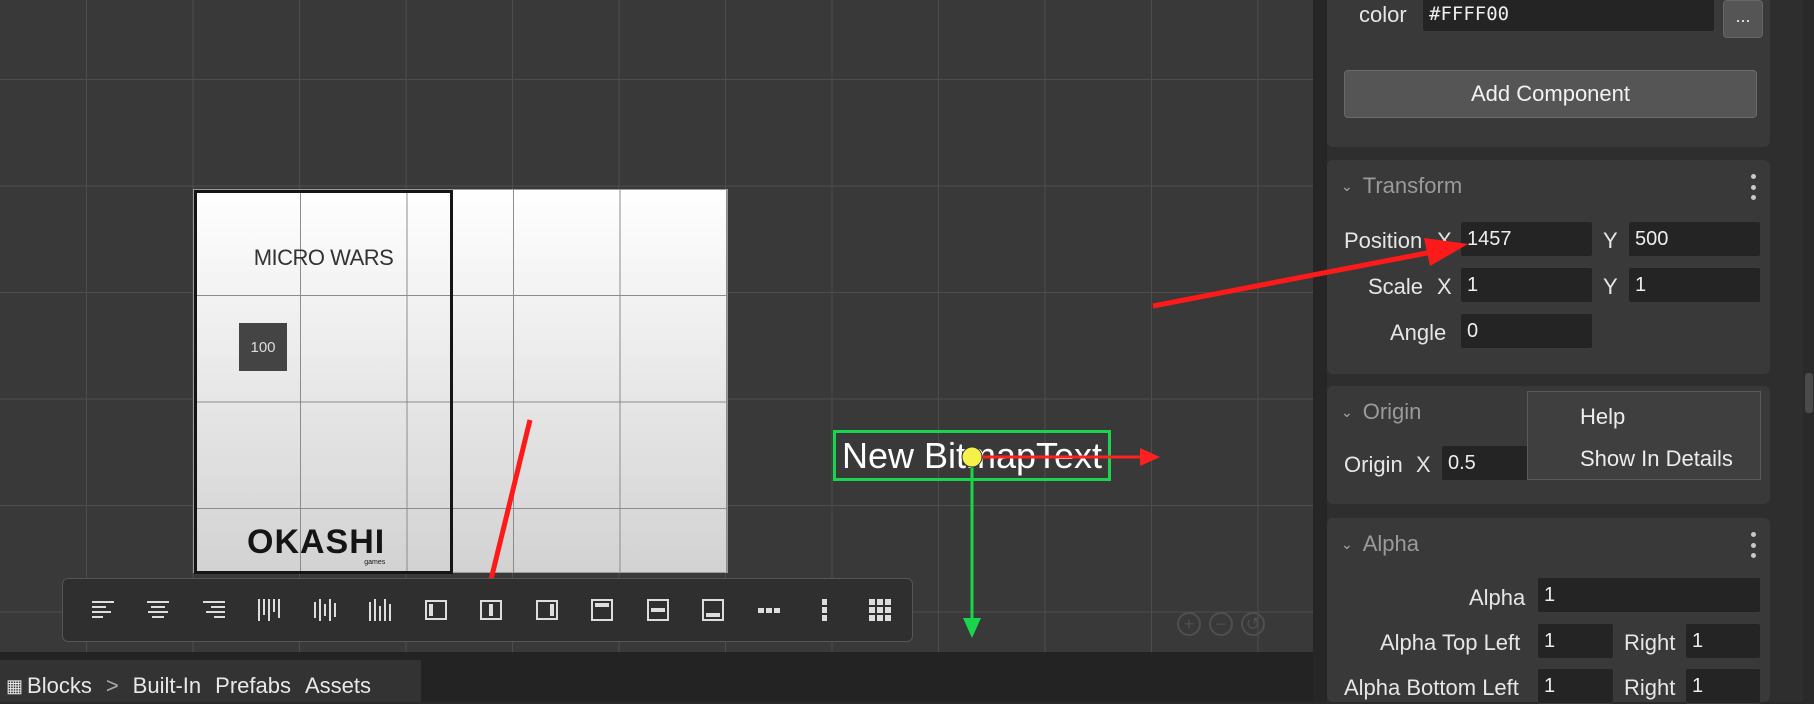 The height and width of the screenshot is (704, 1814). Describe the element at coordinates (1575, 641) in the screenshot. I see `alpha-top-left-field: 1` at that location.